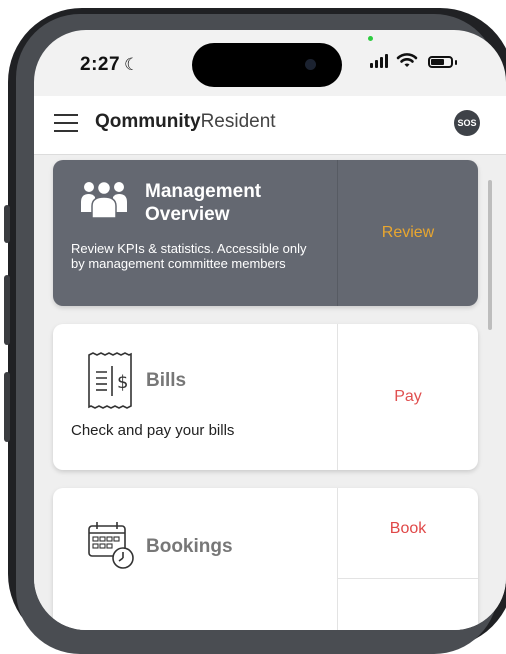 The height and width of the screenshot is (654, 506). What do you see at coordinates (110, 380) in the screenshot?
I see `receipt-dollar-icon: $` at bounding box center [110, 380].